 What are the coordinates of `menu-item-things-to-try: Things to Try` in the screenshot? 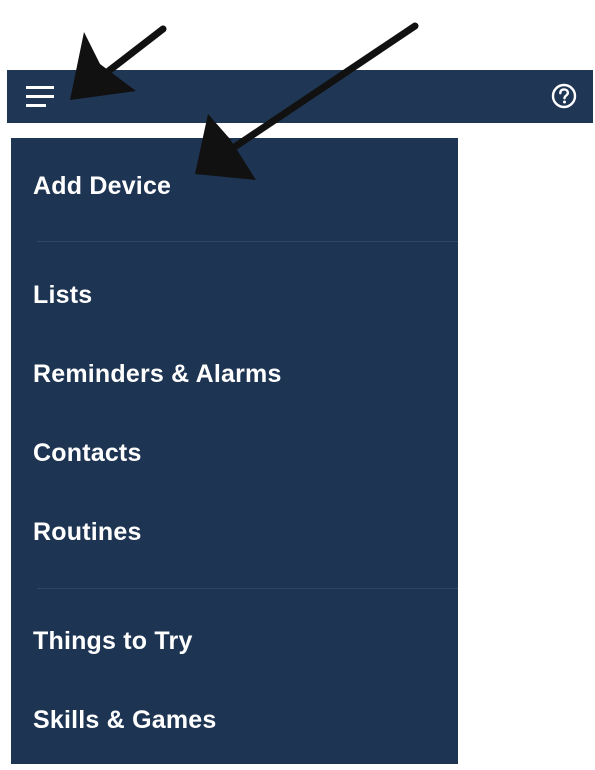 It's located at (113, 641).